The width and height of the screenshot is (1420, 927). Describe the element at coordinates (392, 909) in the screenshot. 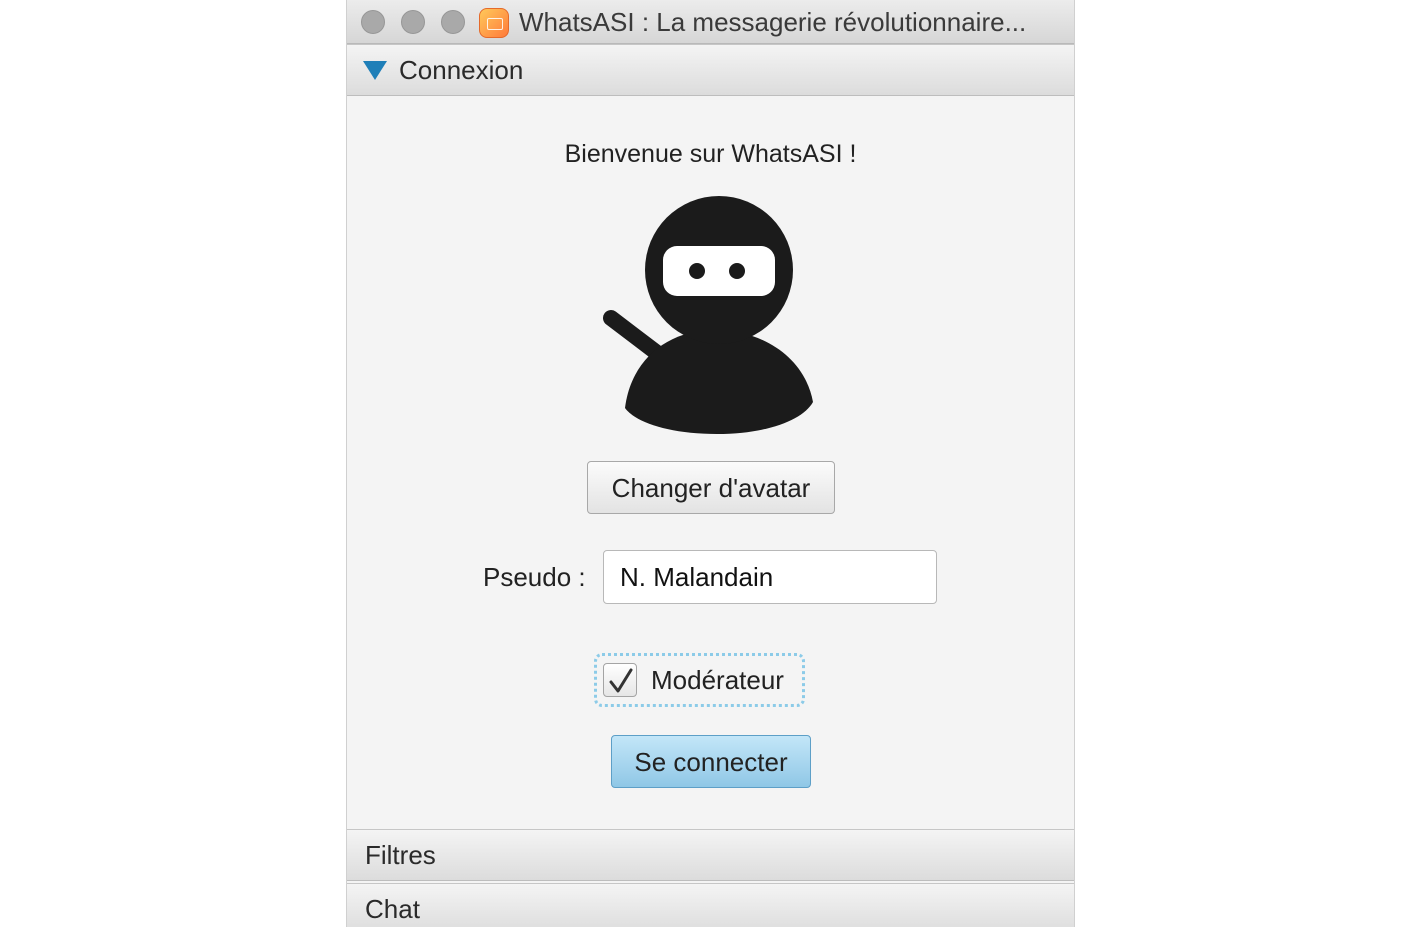

I see `pane-chat-label: Chat` at that location.